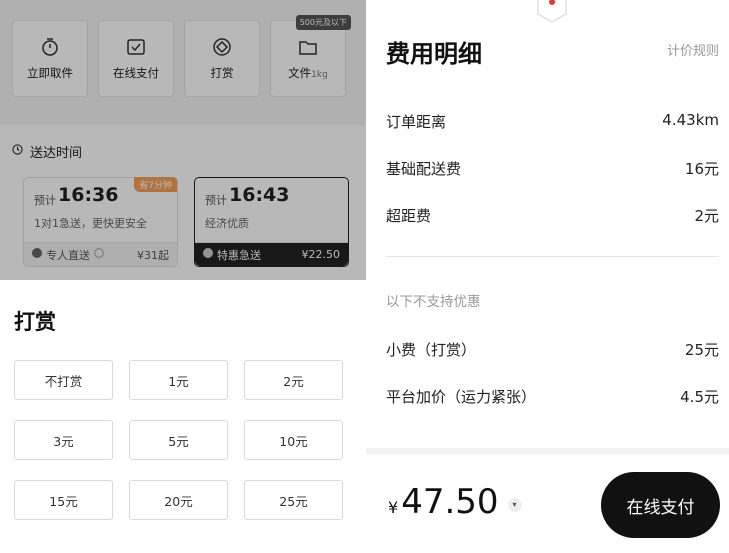  Describe the element at coordinates (222, 58) in the screenshot. I see `service-tip: 打赏` at that location.